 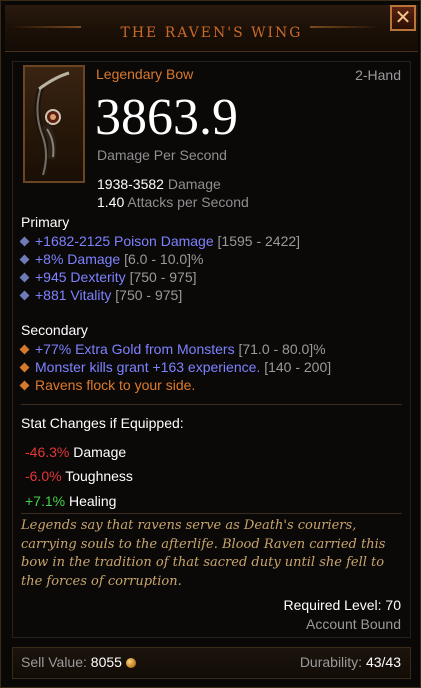 What do you see at coordinates (111, 259) in the screenshot?
I see `primary-affix: +8% Damage [6.0 - 10.0]%` at bounding box center [111, 259].